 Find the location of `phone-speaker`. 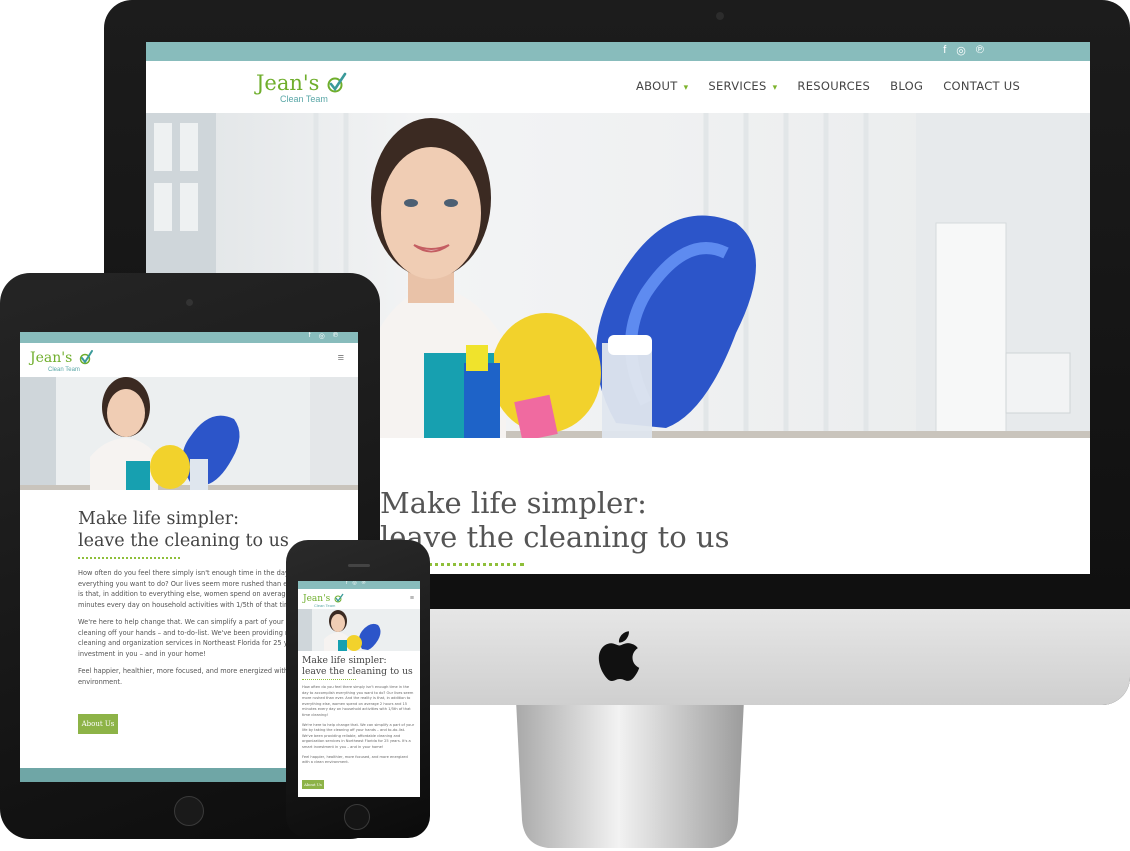

phone-speaker is located at coordinates (359, 565).